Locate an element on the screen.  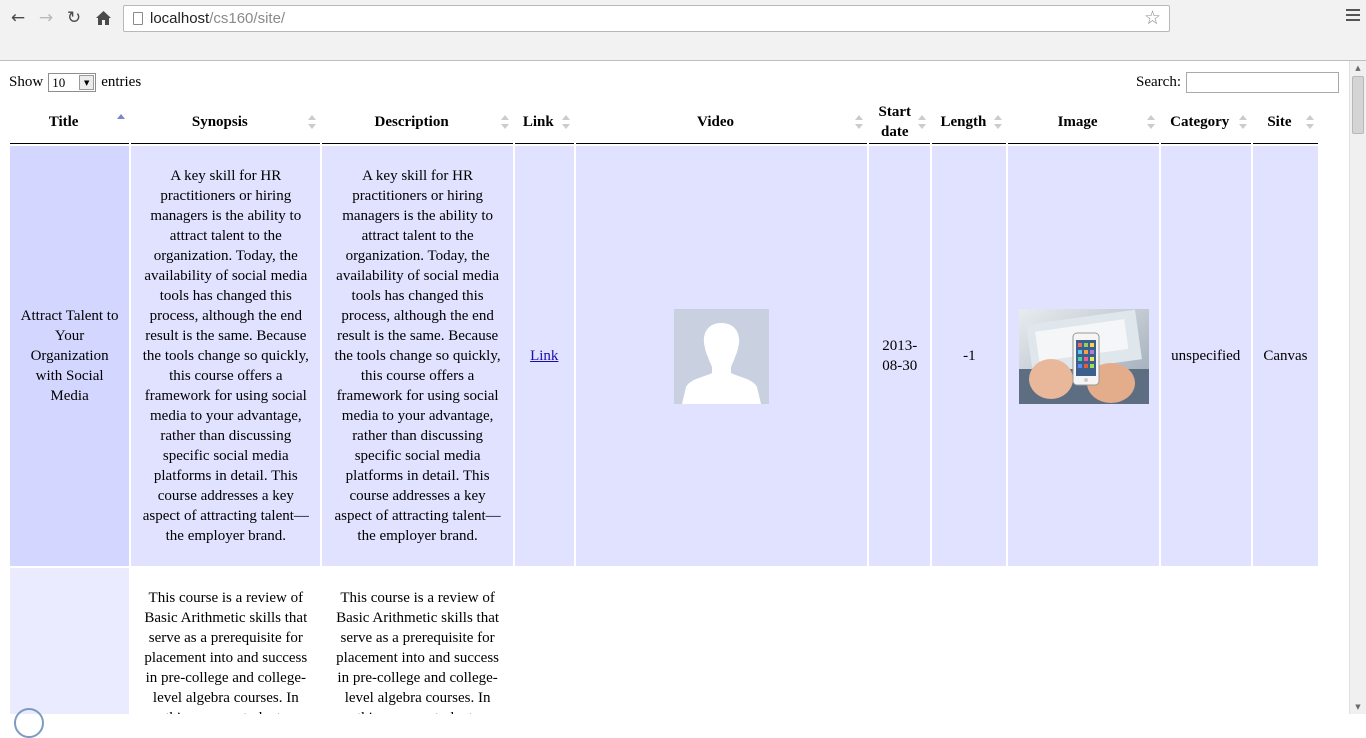
page-icon is located at coordinates (138, 18).